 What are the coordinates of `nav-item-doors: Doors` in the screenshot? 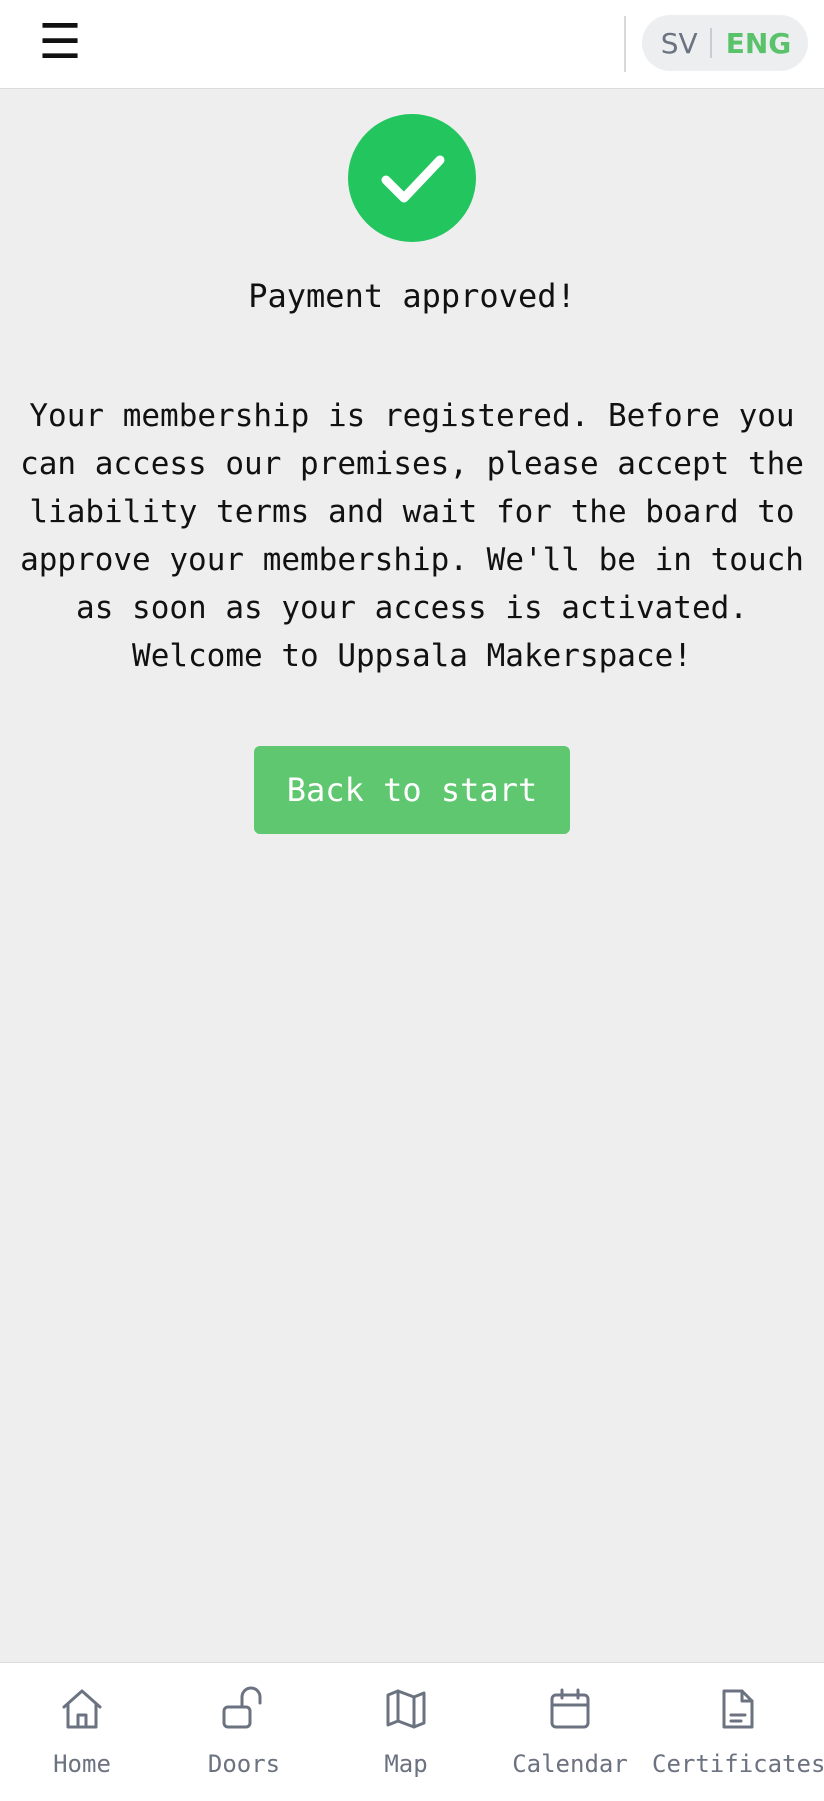 It's located at (244, 1732).